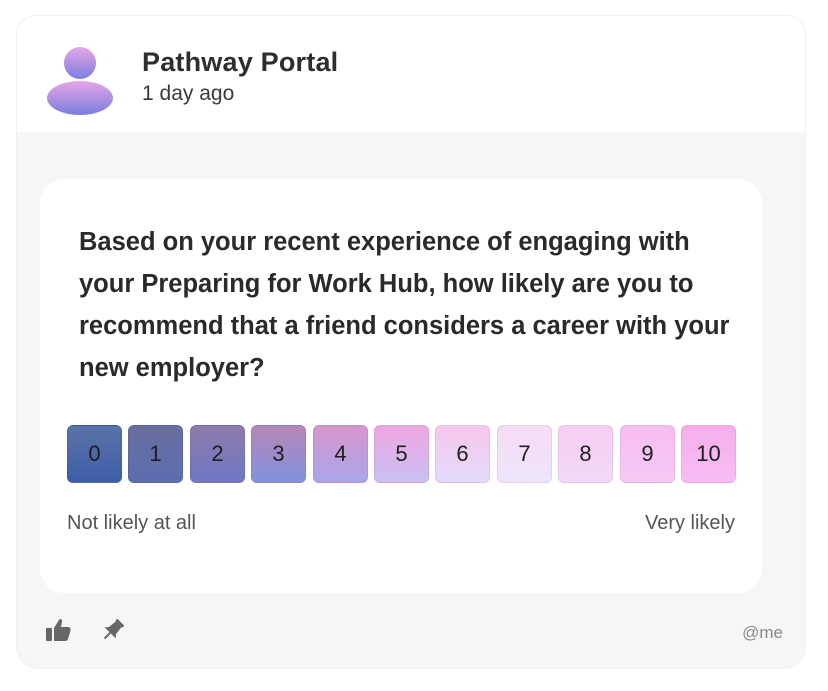  Describe the element at coordinates (585, 454) in the screenshot. I see `rating-option-8: 8` at that location.